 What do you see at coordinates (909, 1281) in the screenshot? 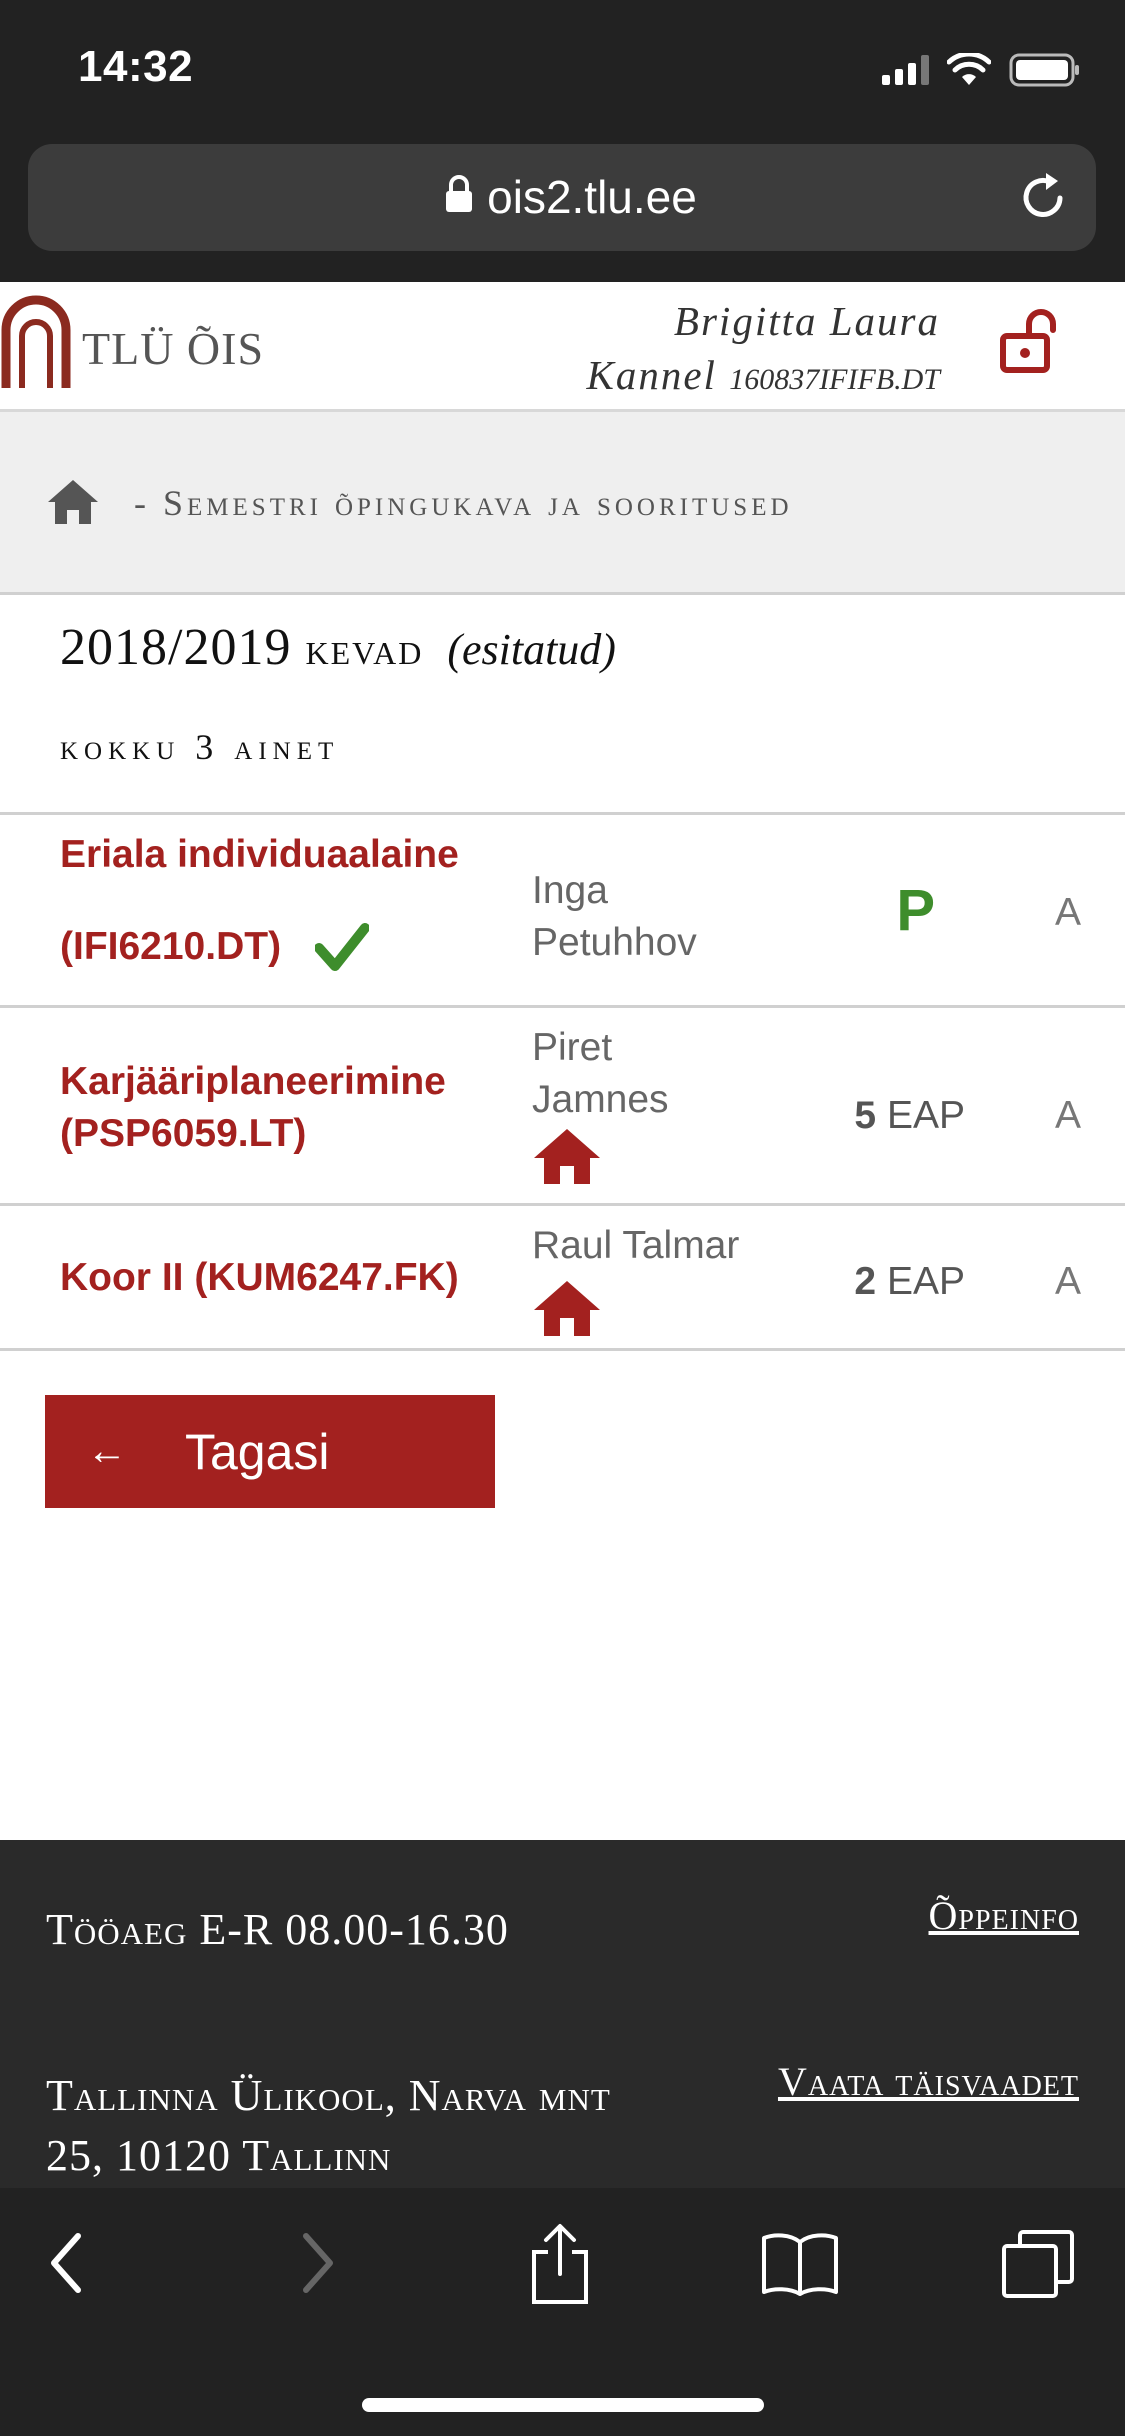
I see `course-credits: 2 EAP` at bounding box center [909, 1281].